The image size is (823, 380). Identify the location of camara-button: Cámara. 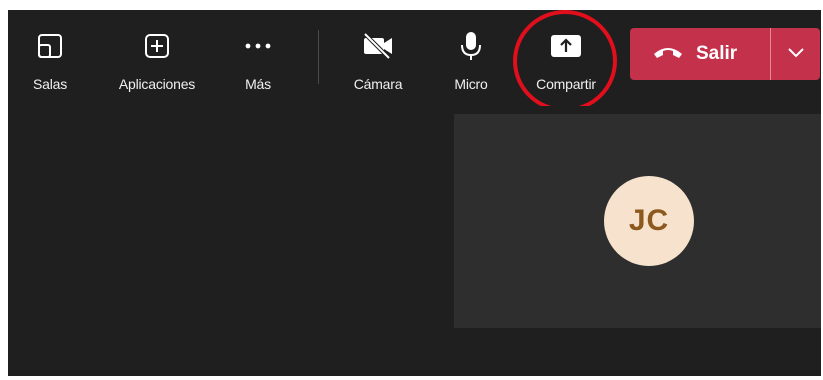
(378, 58).